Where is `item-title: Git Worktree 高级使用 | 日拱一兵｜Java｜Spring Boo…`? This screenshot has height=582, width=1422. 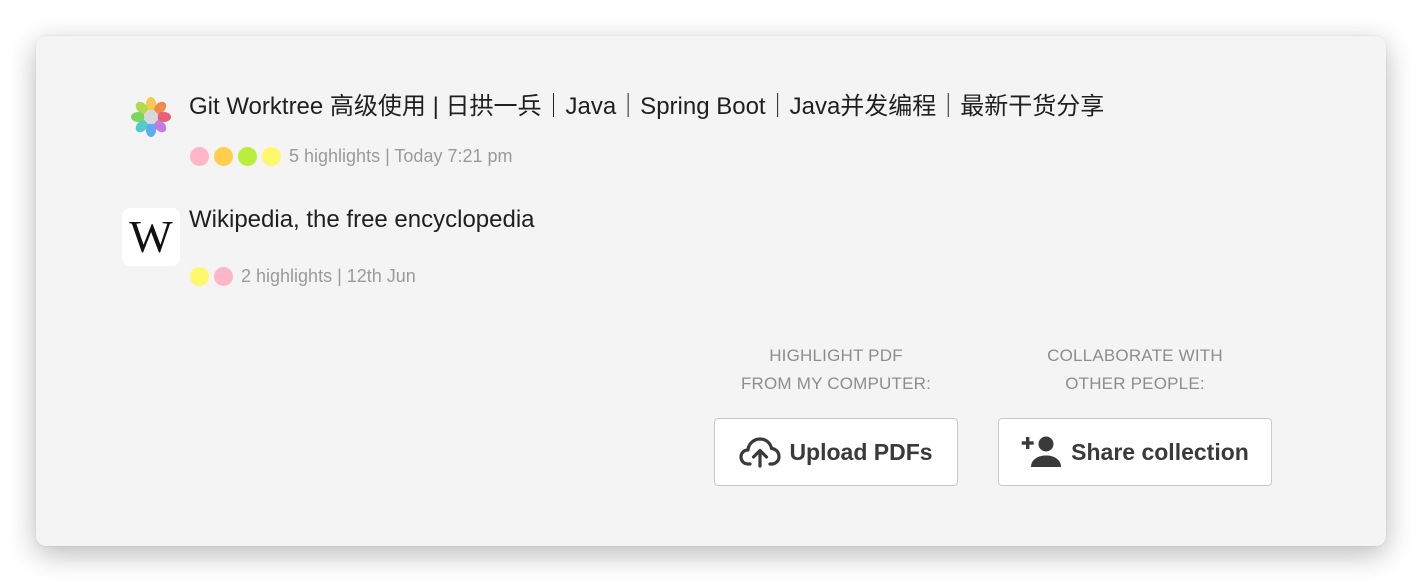 item-title: Git Worktree 高级使用 | 日拱一兵｜Java｜Spring Boo… is located at coordinates (646, 103).